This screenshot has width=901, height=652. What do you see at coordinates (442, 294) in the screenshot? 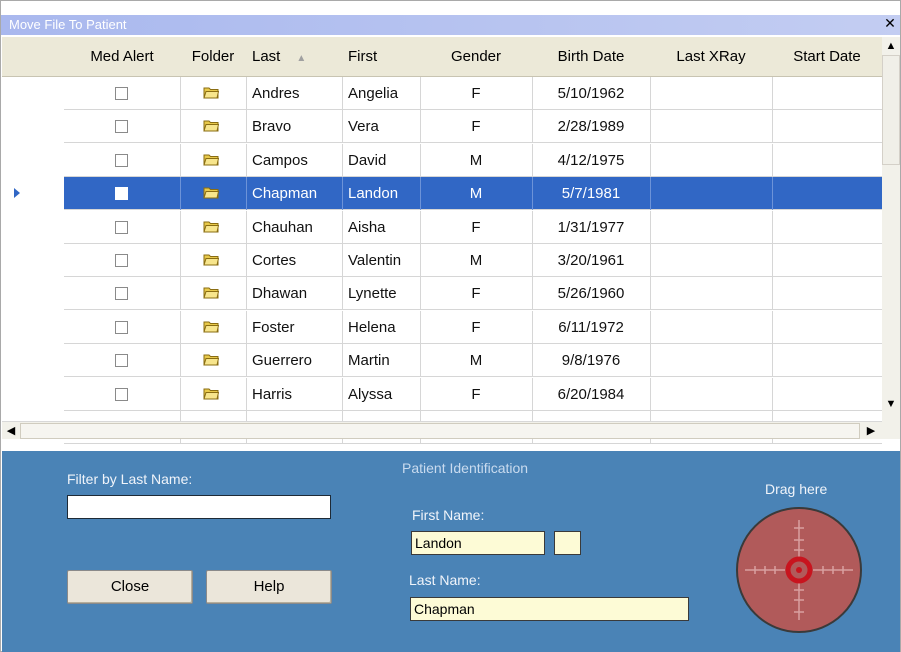
I see `table-row: Dhawan Lynette F 5/26/1960` at bounding box center [442, 294].